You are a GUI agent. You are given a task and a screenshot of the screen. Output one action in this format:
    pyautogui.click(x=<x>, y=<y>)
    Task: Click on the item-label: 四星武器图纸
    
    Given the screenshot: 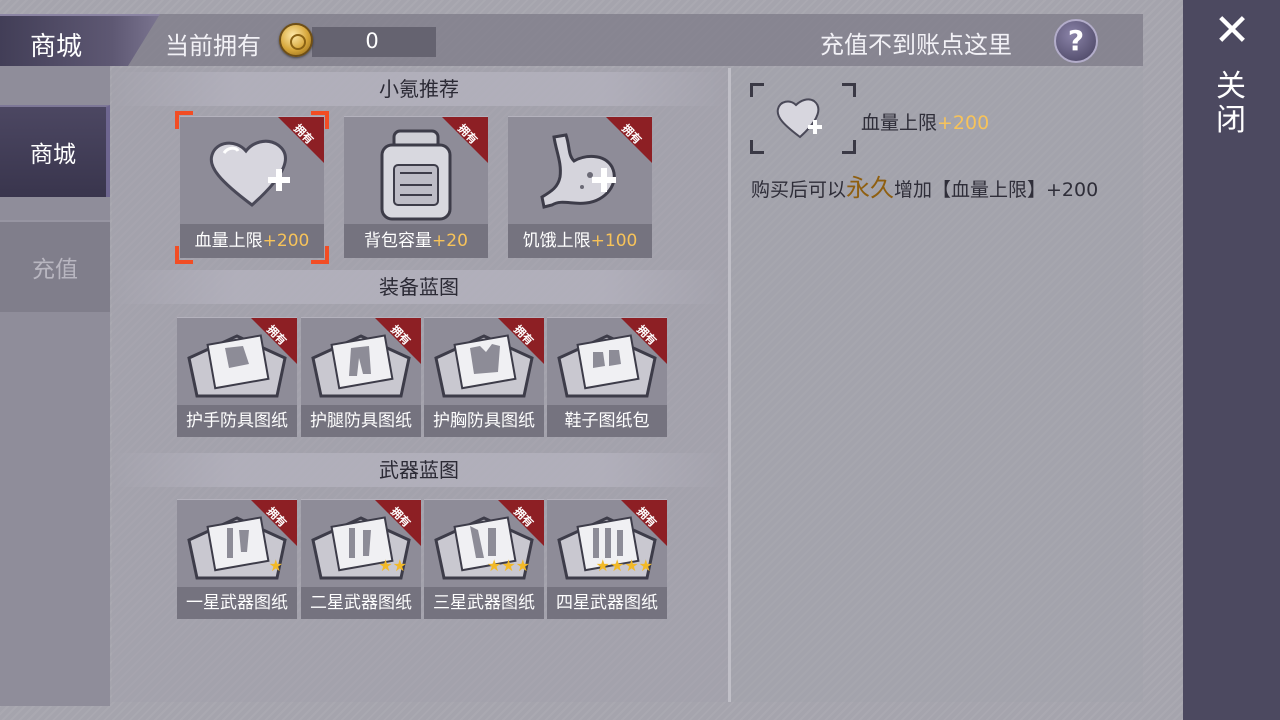 What is the action you would take?
    pyautogui.click(x=607, y=603)
    